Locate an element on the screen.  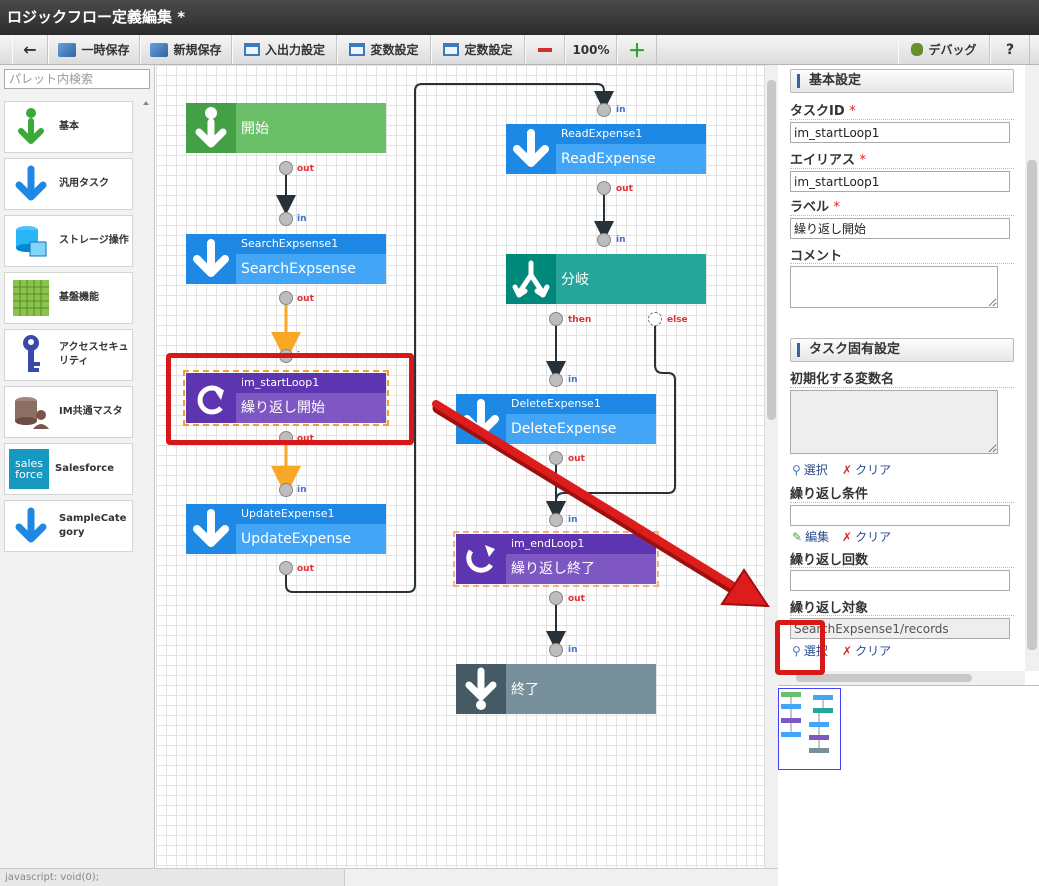
var-settings-button: 変数設定 is located at coordinates (384, 49).